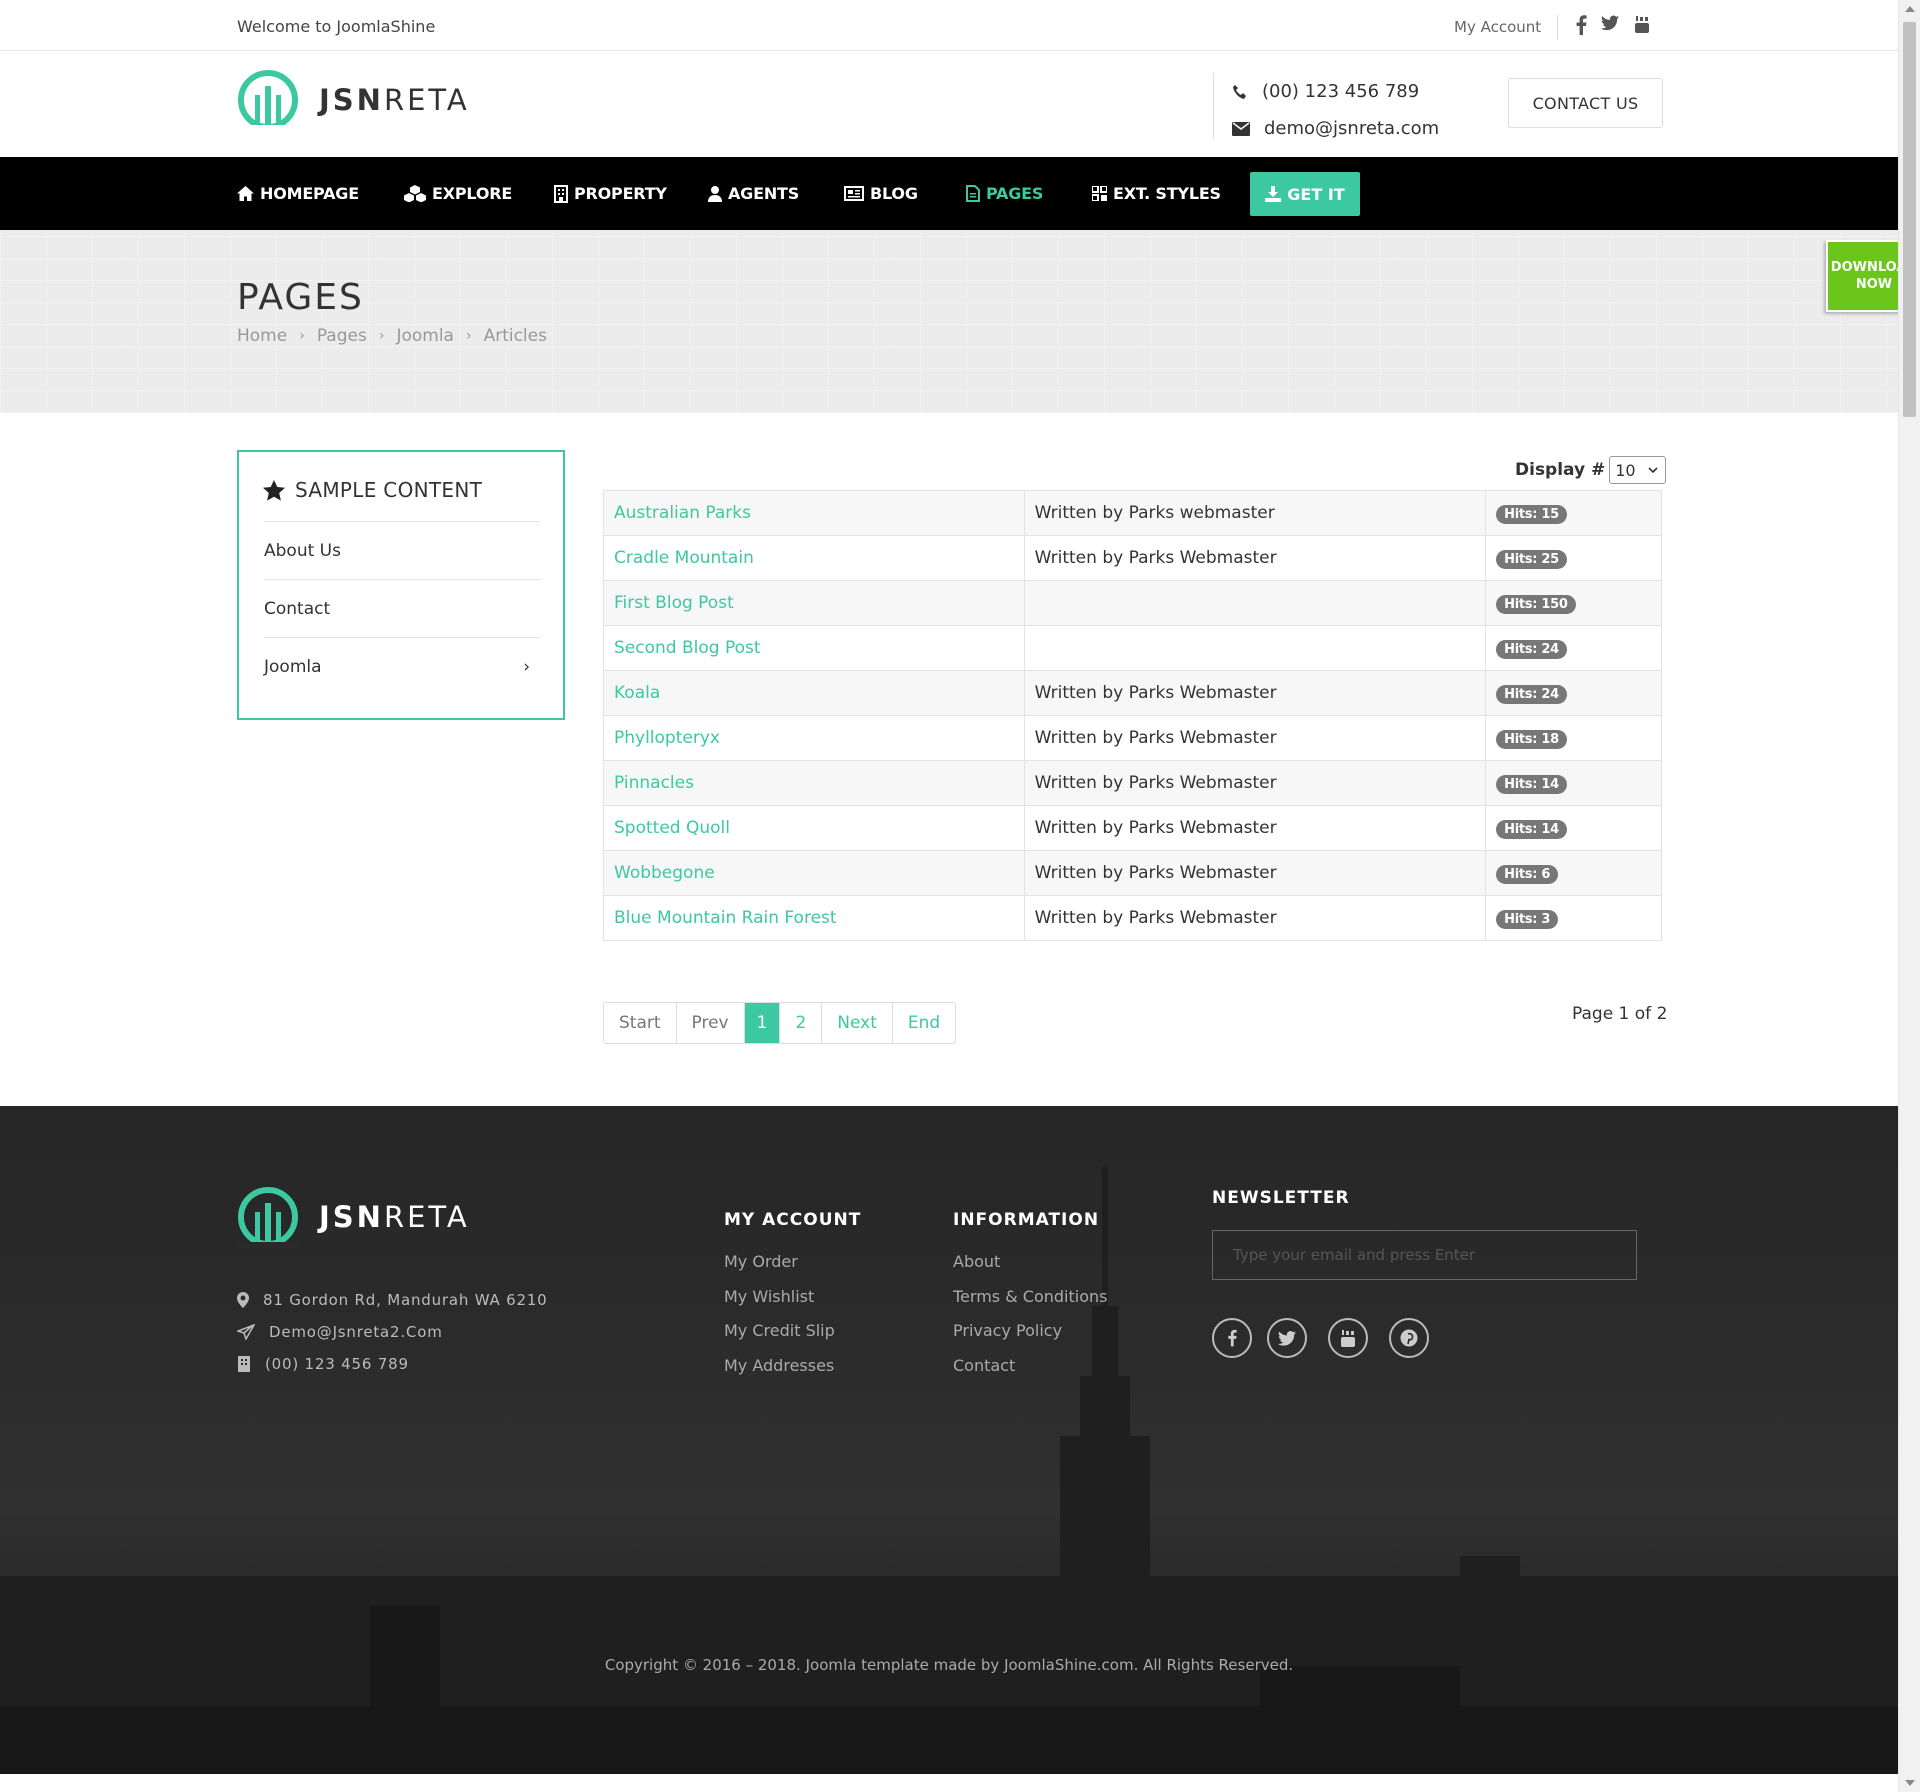 The width and height of the screenshot is (1920, 1792). I want to click on article-title-link: Phyllopteryx, so click(814, 738).